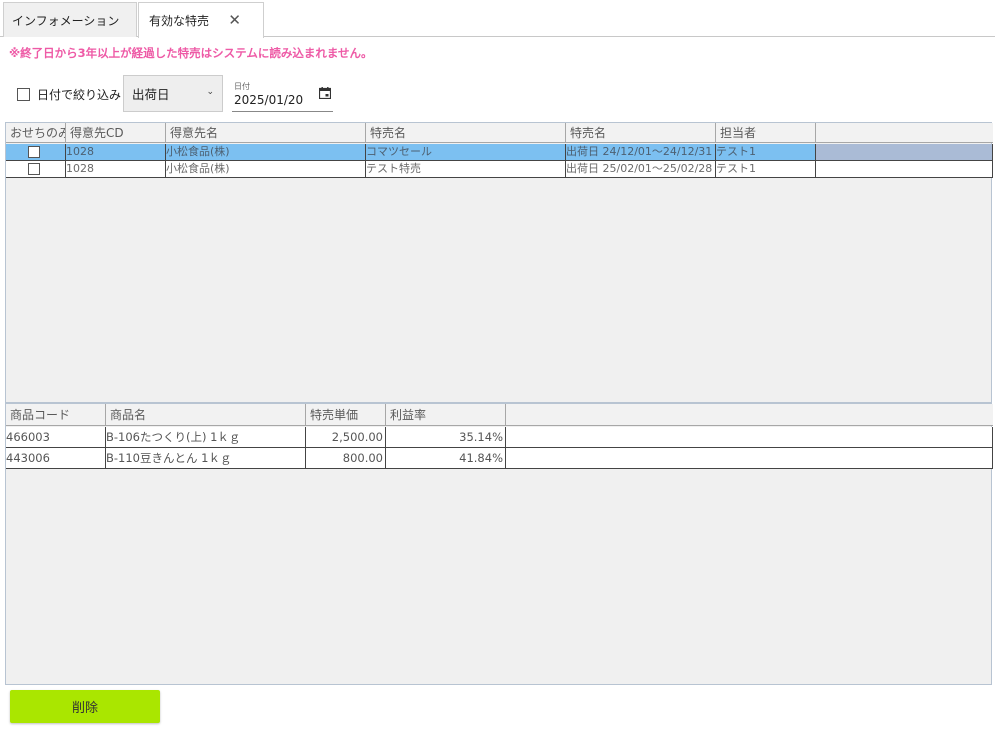  What do you see at coordinates (268, 100) in the screenshot?
I see `date-input: 2025/01/20` at bounding box center [268, 100].